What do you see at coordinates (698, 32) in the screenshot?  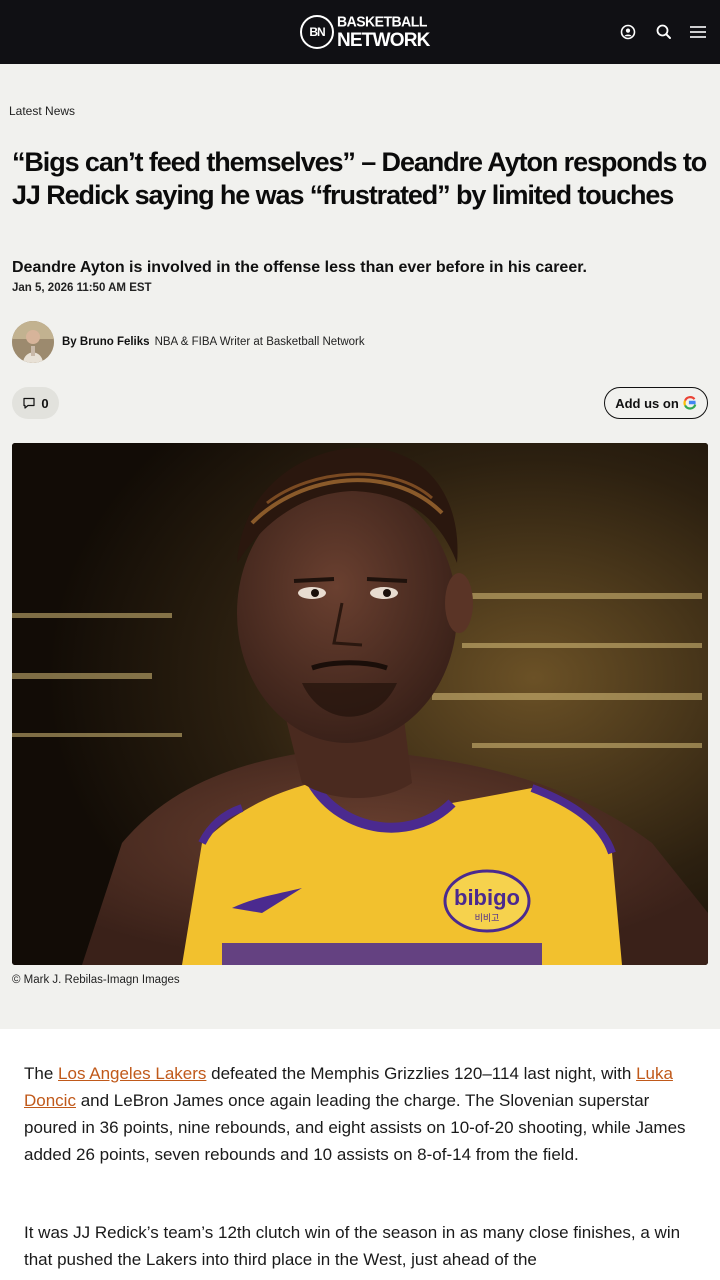 I see `menu-icon` at bounding box center [698, 32].